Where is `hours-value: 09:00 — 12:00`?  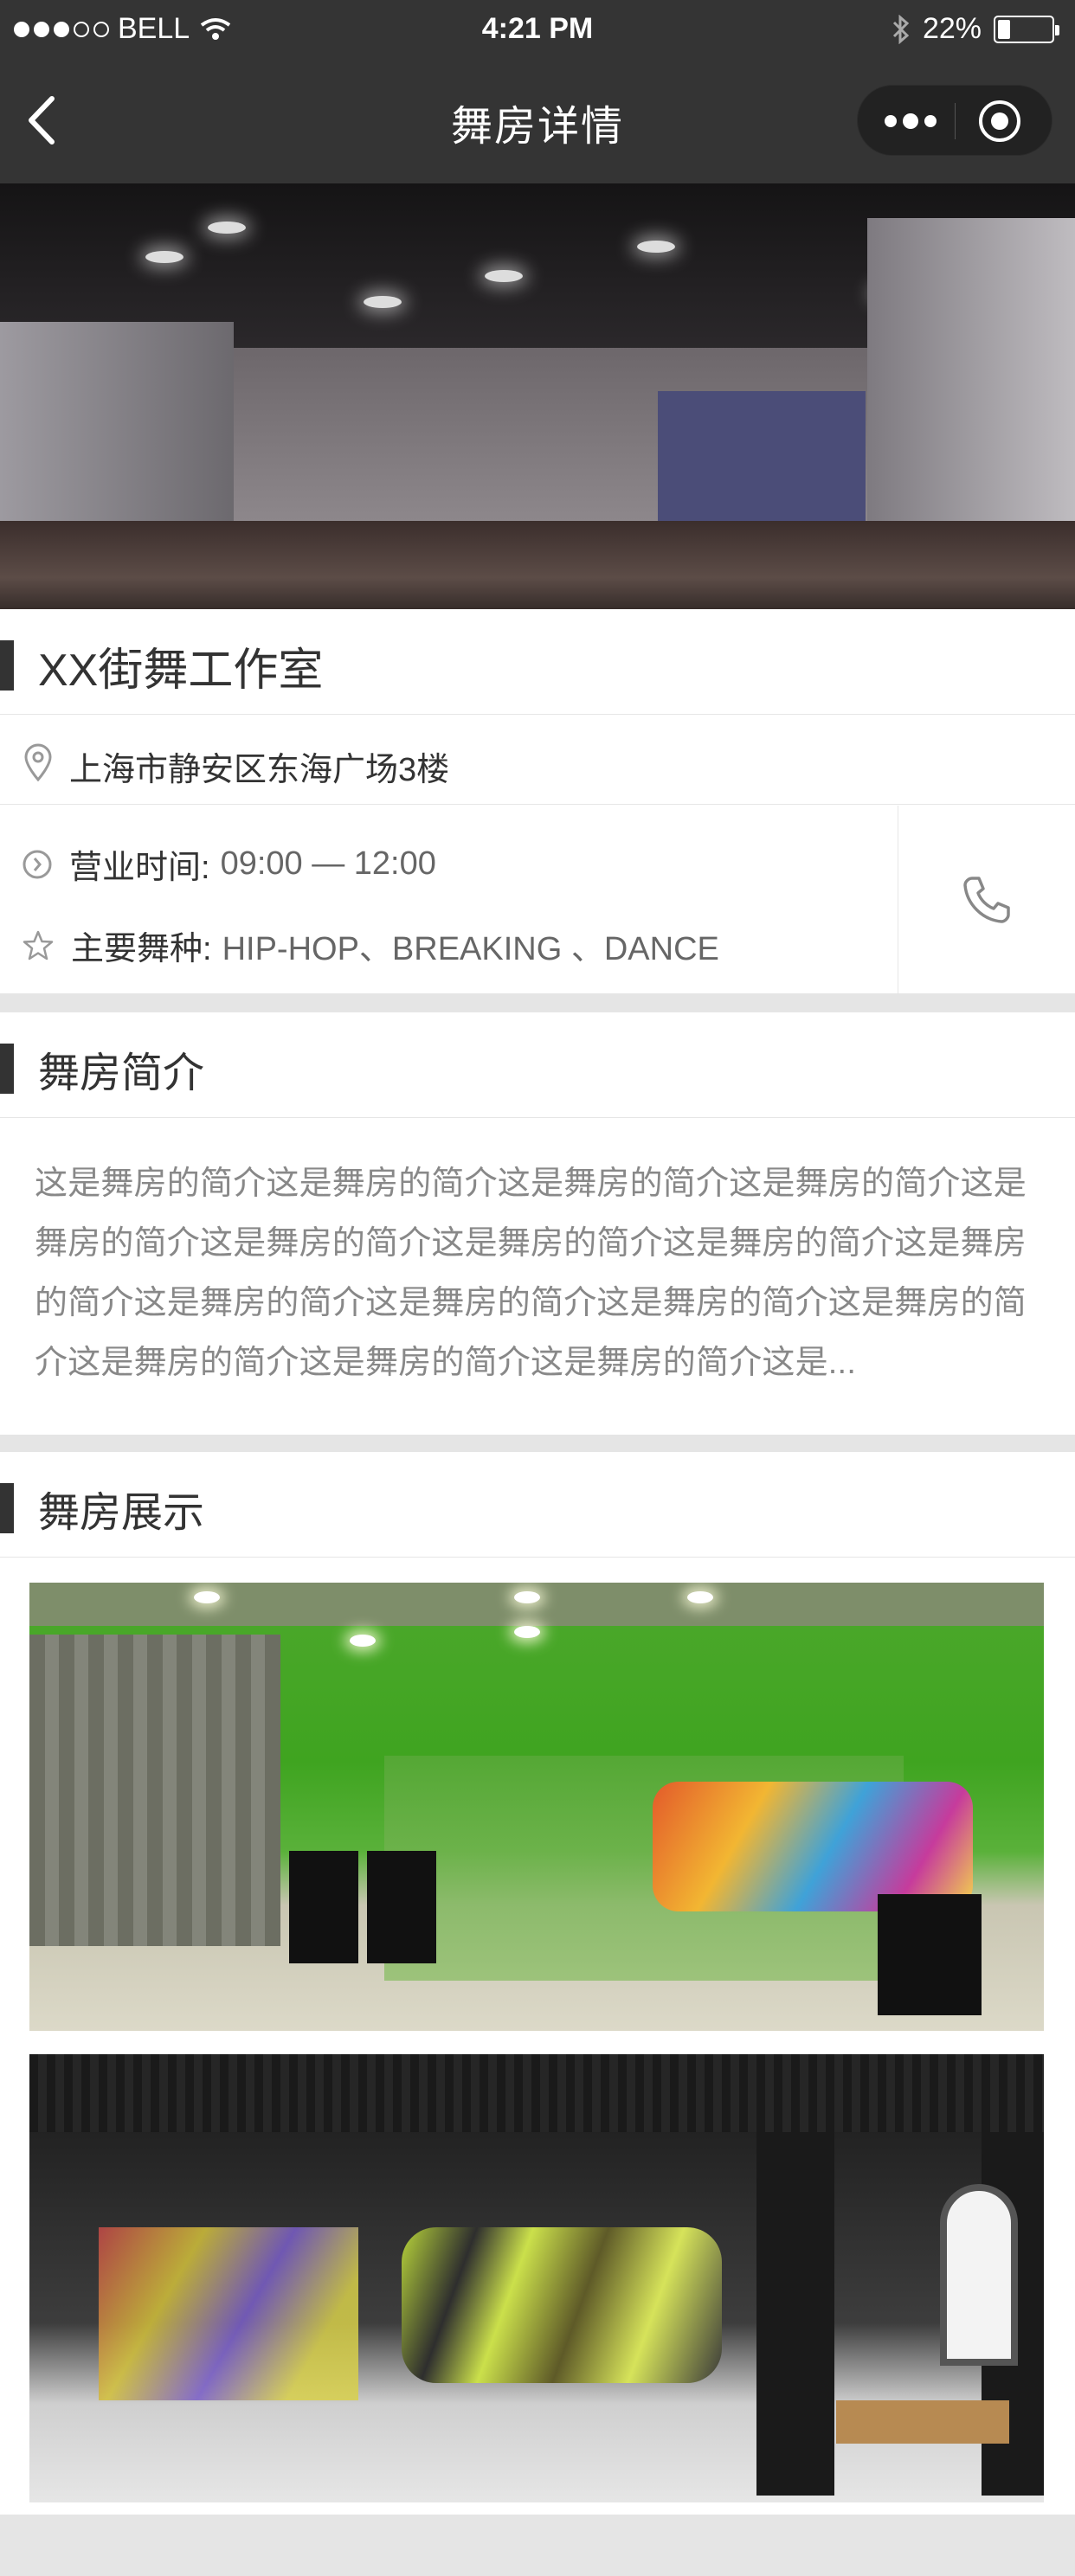 hours-value: 09:00 — 12:00 is located at coordinates (328, 864).